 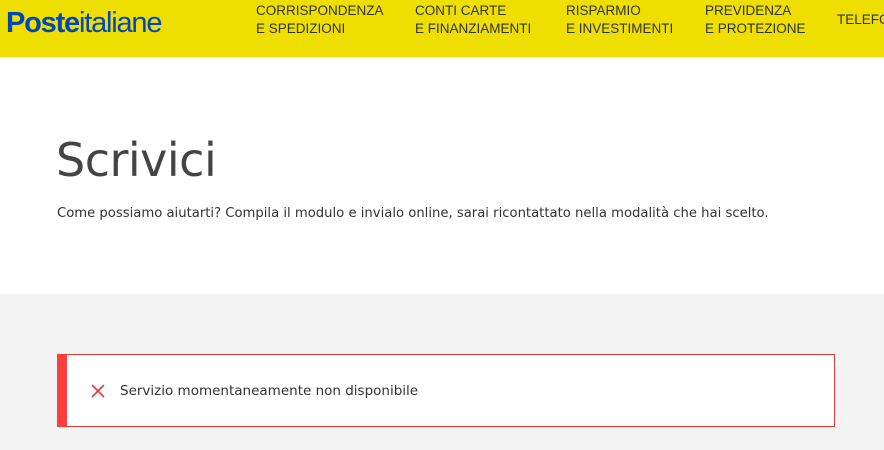 I want to click on nav-item-previdenza: PREVIDENZA E PROTEZIONE, so click(x=755, y=20).